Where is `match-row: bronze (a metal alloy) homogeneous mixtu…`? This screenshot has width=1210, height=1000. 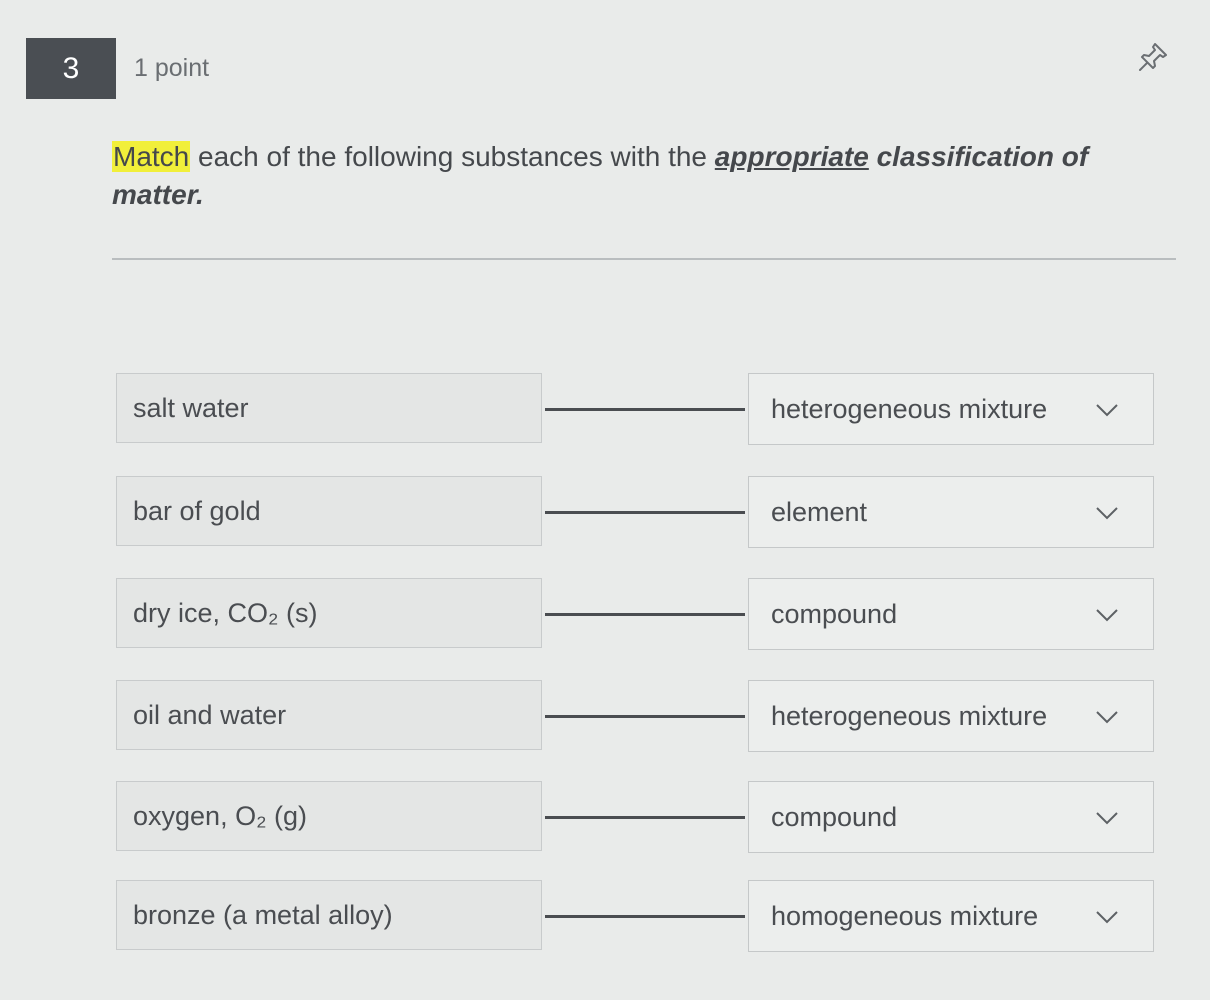
match-row: bronze (a metal alloy) homogeneous mixtu… is located at coordinates (605, 916).